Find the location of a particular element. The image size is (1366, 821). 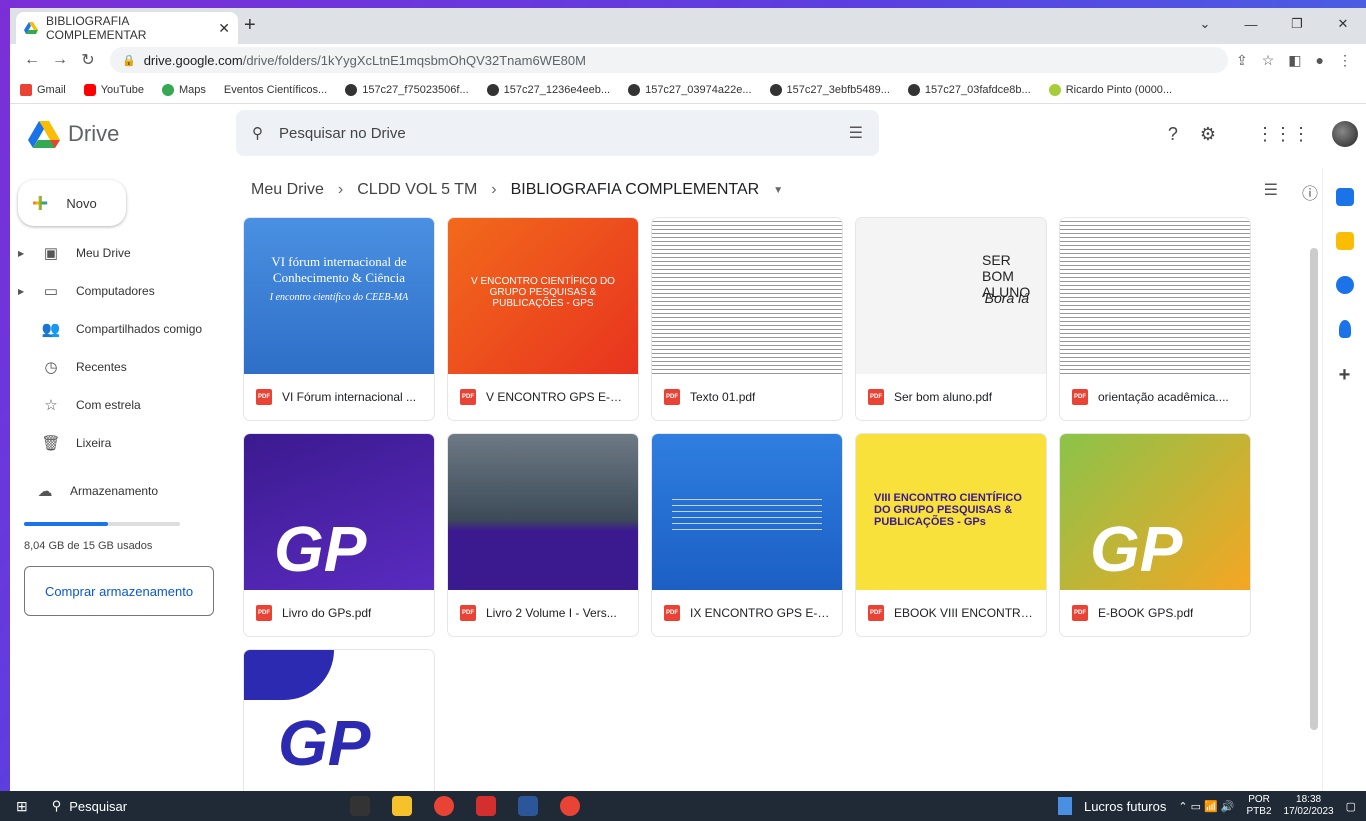

menu-icon: ⋮ is located at coordinates (1345, 60).